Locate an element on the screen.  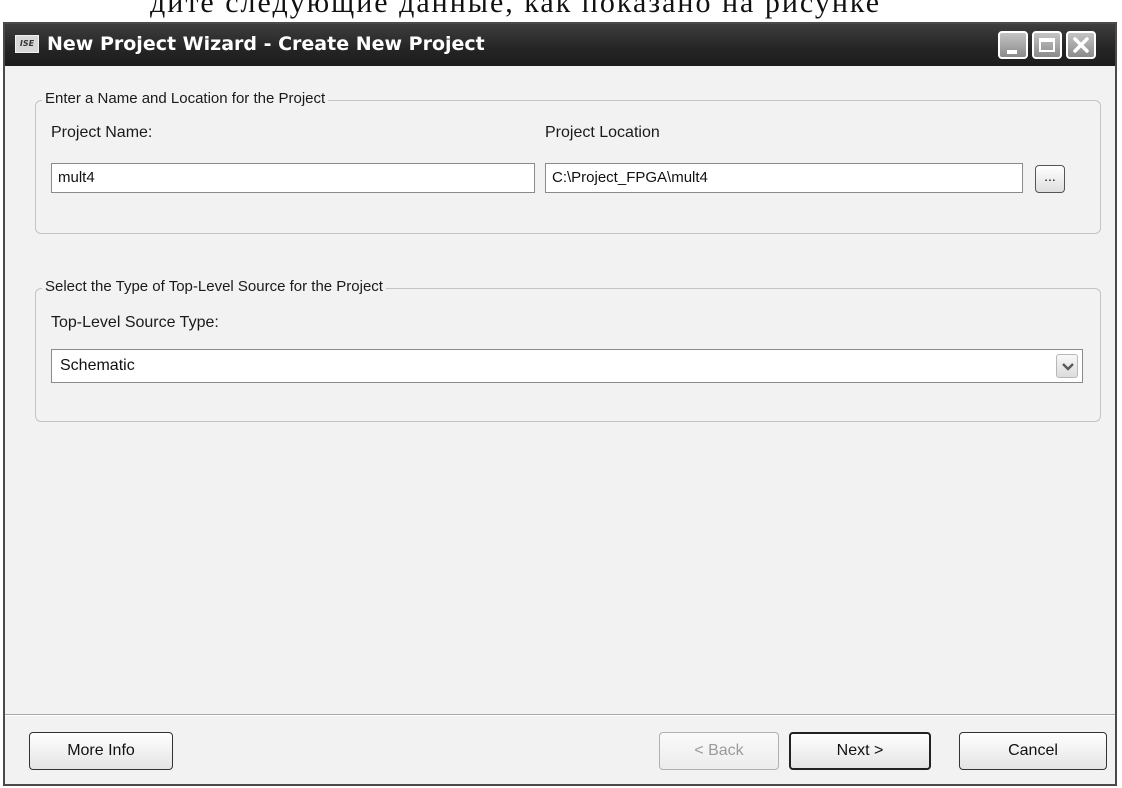
chevron-down-icon is located at coordinates (1068, 367).